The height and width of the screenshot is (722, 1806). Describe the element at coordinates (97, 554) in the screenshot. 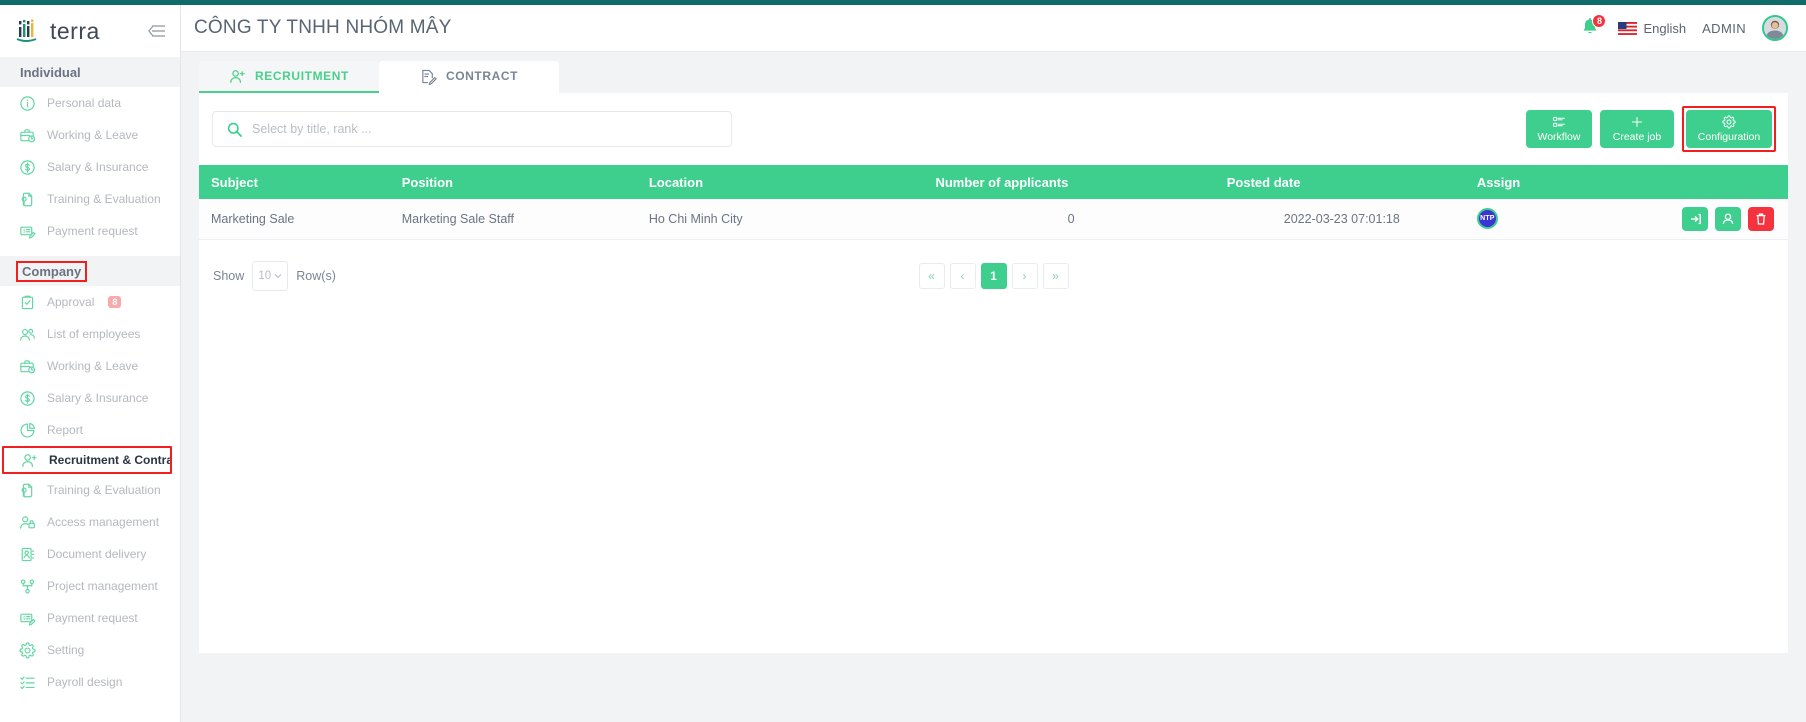

I see `sidebar-item-label: Document delivery` at that location.